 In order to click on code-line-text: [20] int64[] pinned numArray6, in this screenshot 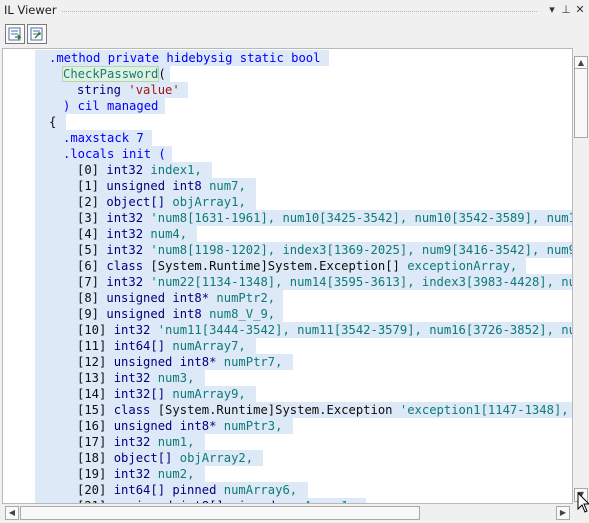, I will do `click(187, 490)`.